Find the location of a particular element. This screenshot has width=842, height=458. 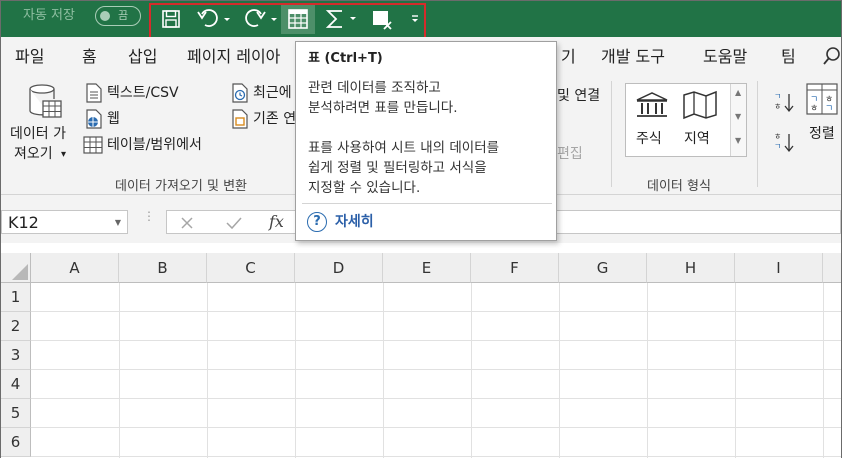

name-box-dropdown-icon: ▼ is located at coordinates (118, 222).